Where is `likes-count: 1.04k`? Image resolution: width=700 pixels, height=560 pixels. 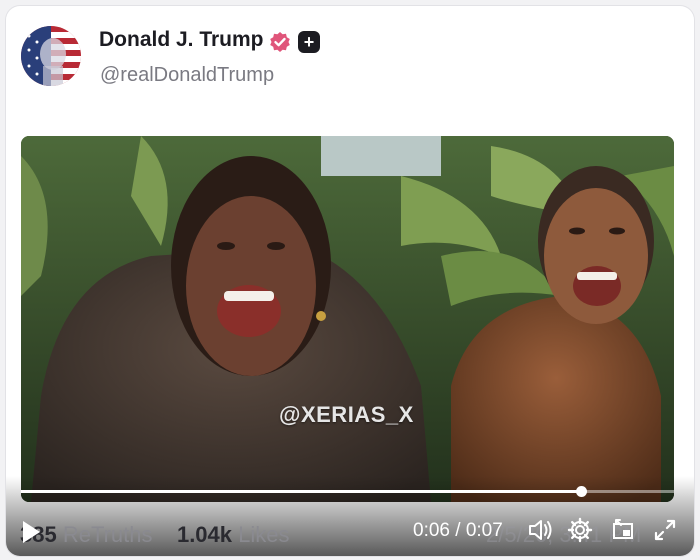
likes-count: 1.04k is located at coordinates (204, 534).